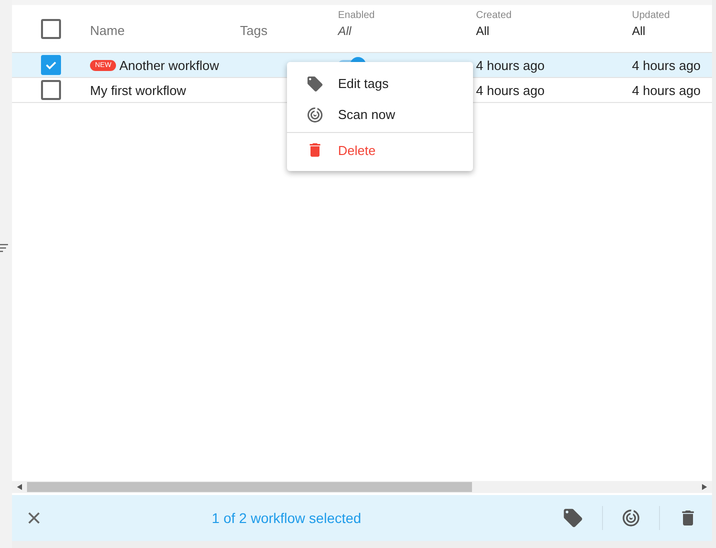 Image resolution: width=716 pixels, height=548 pixels. What do you see at coordinates (289, 30) in the screenshot?
I see `column-header: Tags` at bounding box center [289, 30].